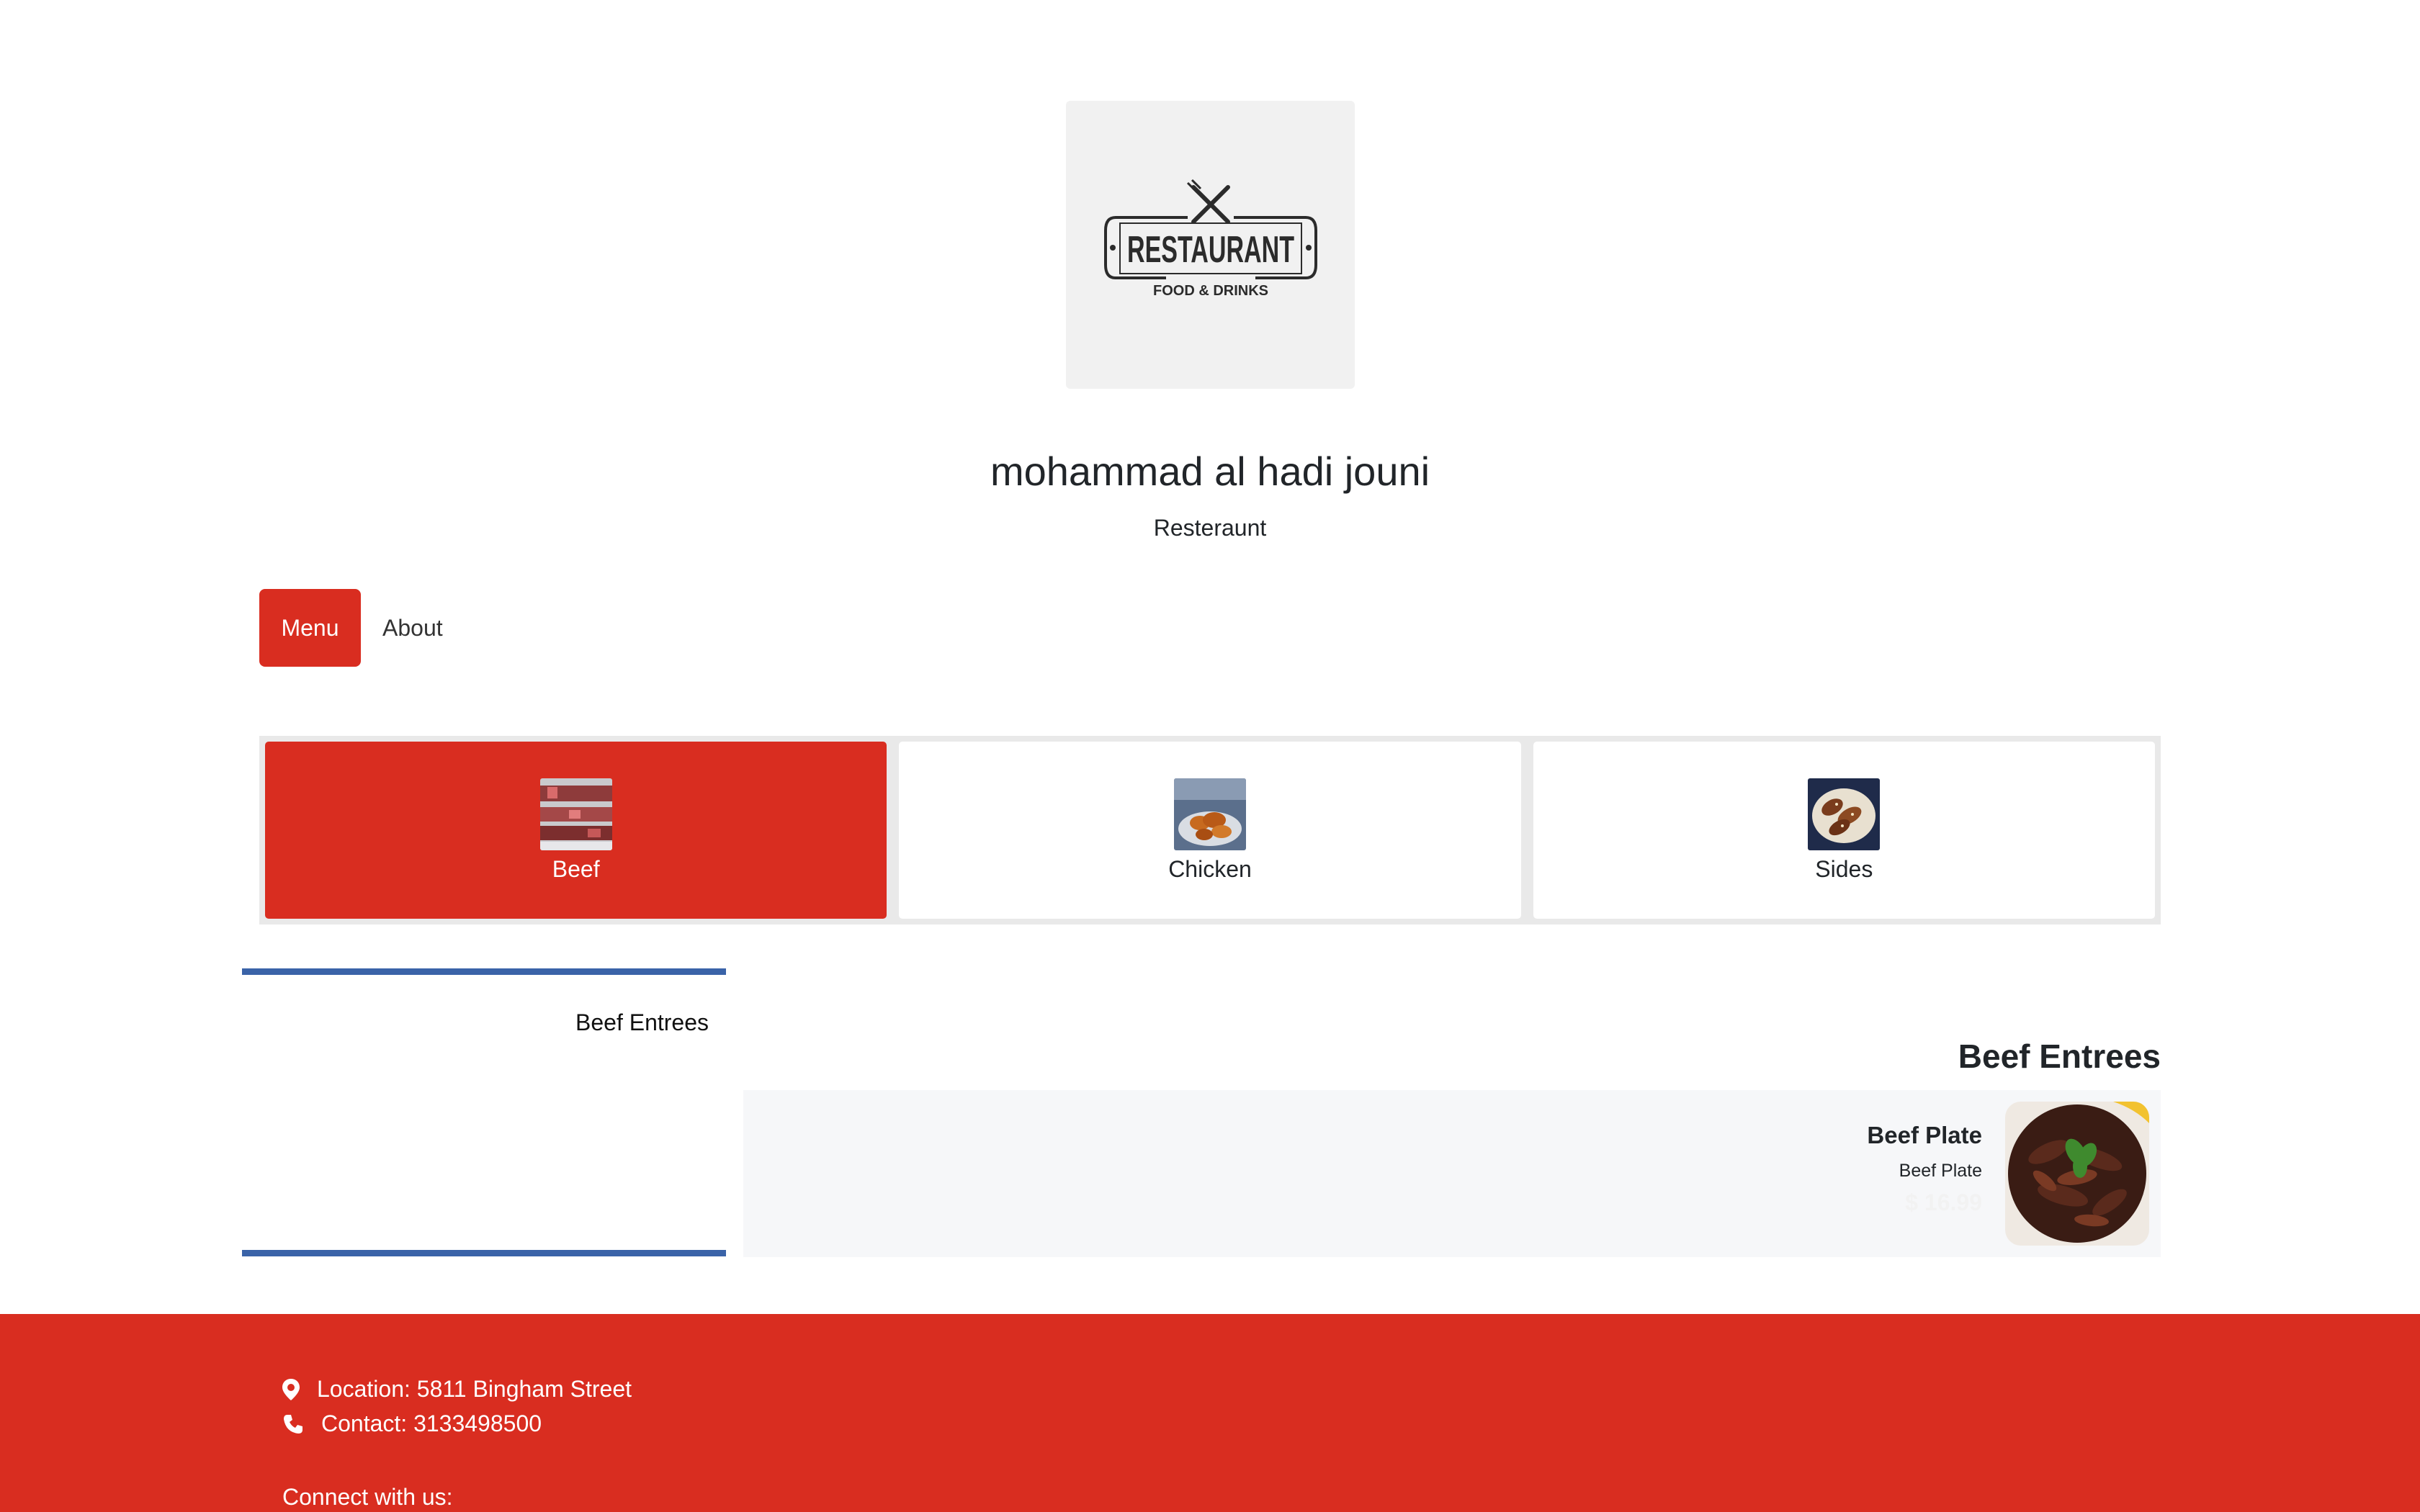 The height and width of the screenshot is (1512, 2420). I want to click on restaurant-logo: RESTAURANT FOOD & DRINKS, so click(1210, 245).